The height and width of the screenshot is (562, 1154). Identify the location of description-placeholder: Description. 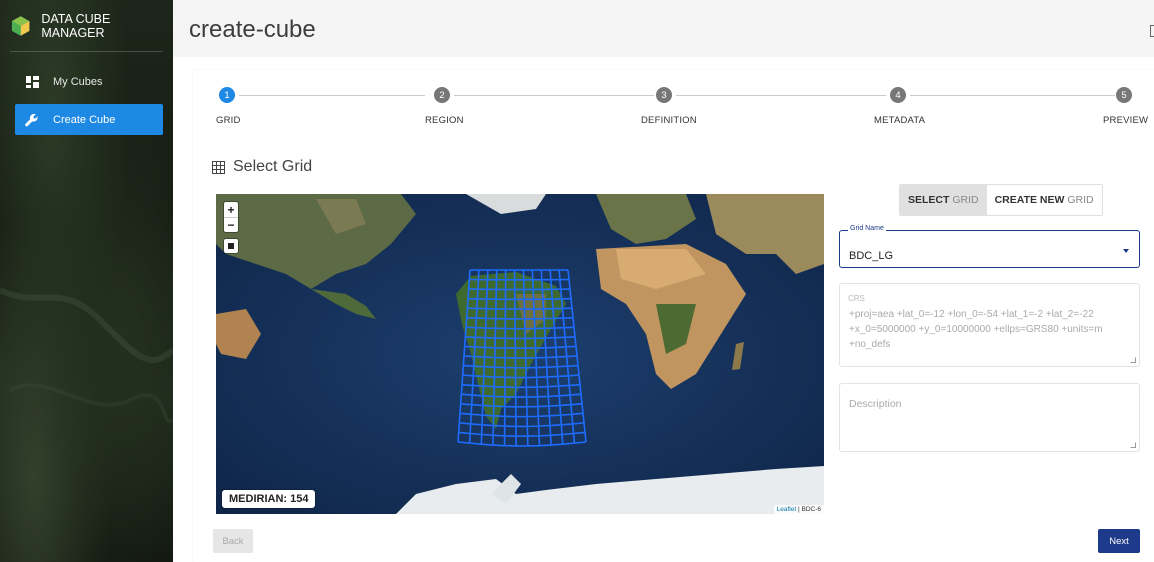
(875, 404).